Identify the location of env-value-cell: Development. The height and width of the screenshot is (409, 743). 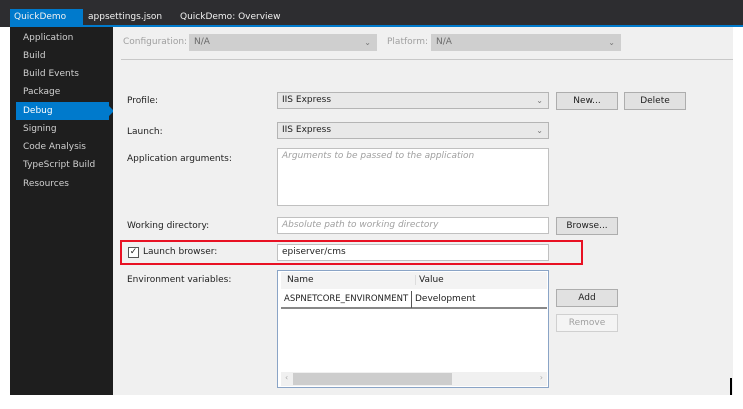
(443, 299).